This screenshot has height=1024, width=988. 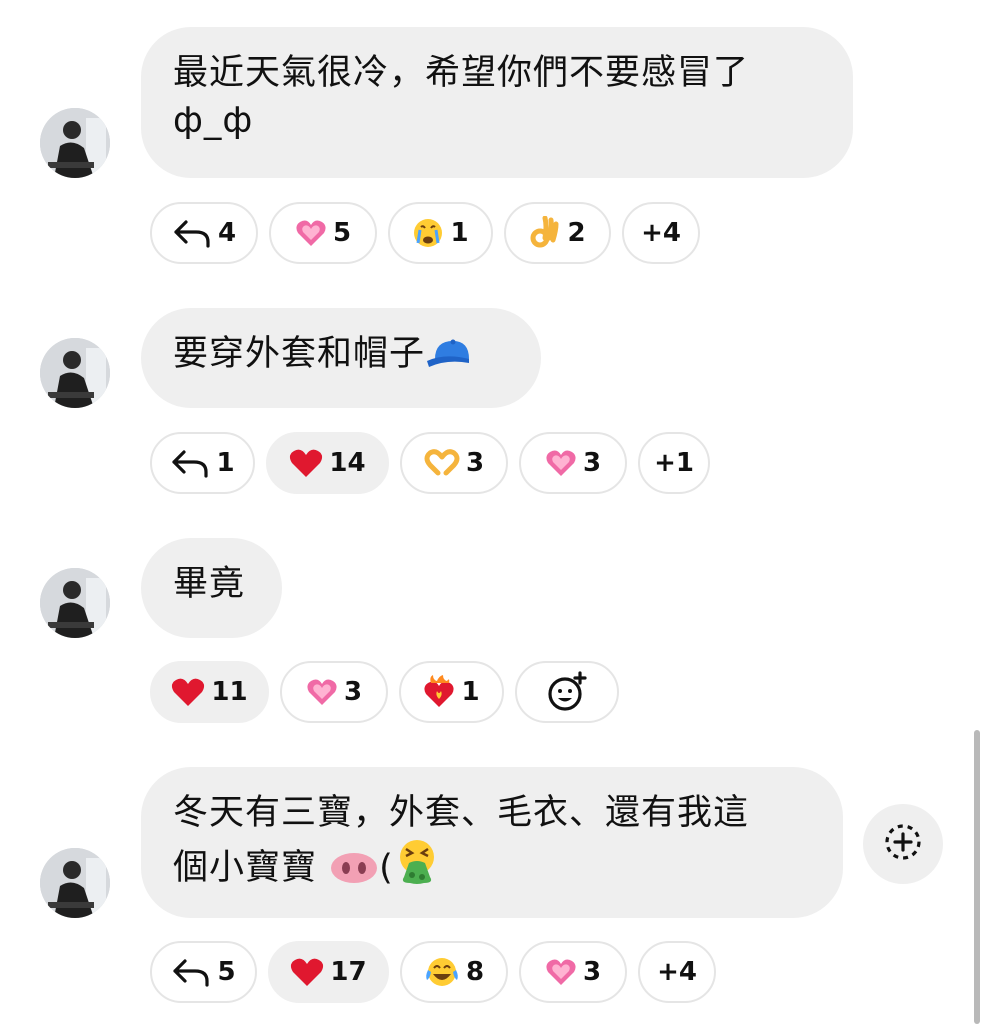 I want to click on reply-button: 5, so click(x=203, y=972).